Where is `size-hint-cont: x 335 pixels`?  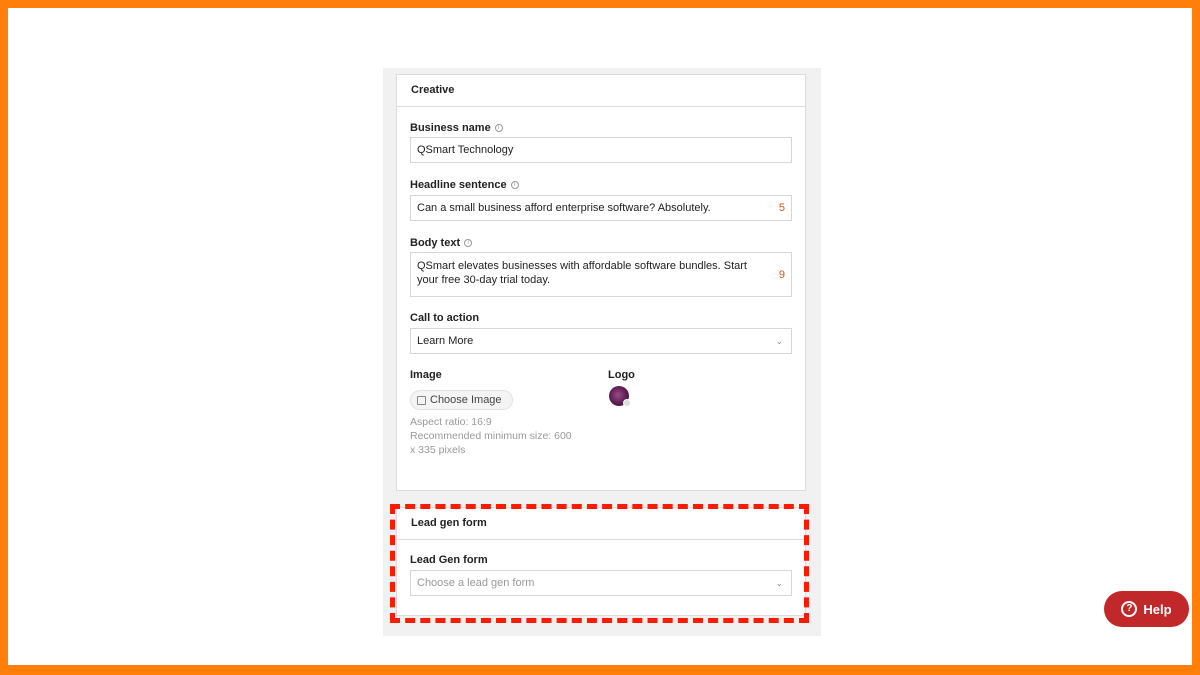 size-hint-cont: x 335 pixels is located at coordinates (438, 450).